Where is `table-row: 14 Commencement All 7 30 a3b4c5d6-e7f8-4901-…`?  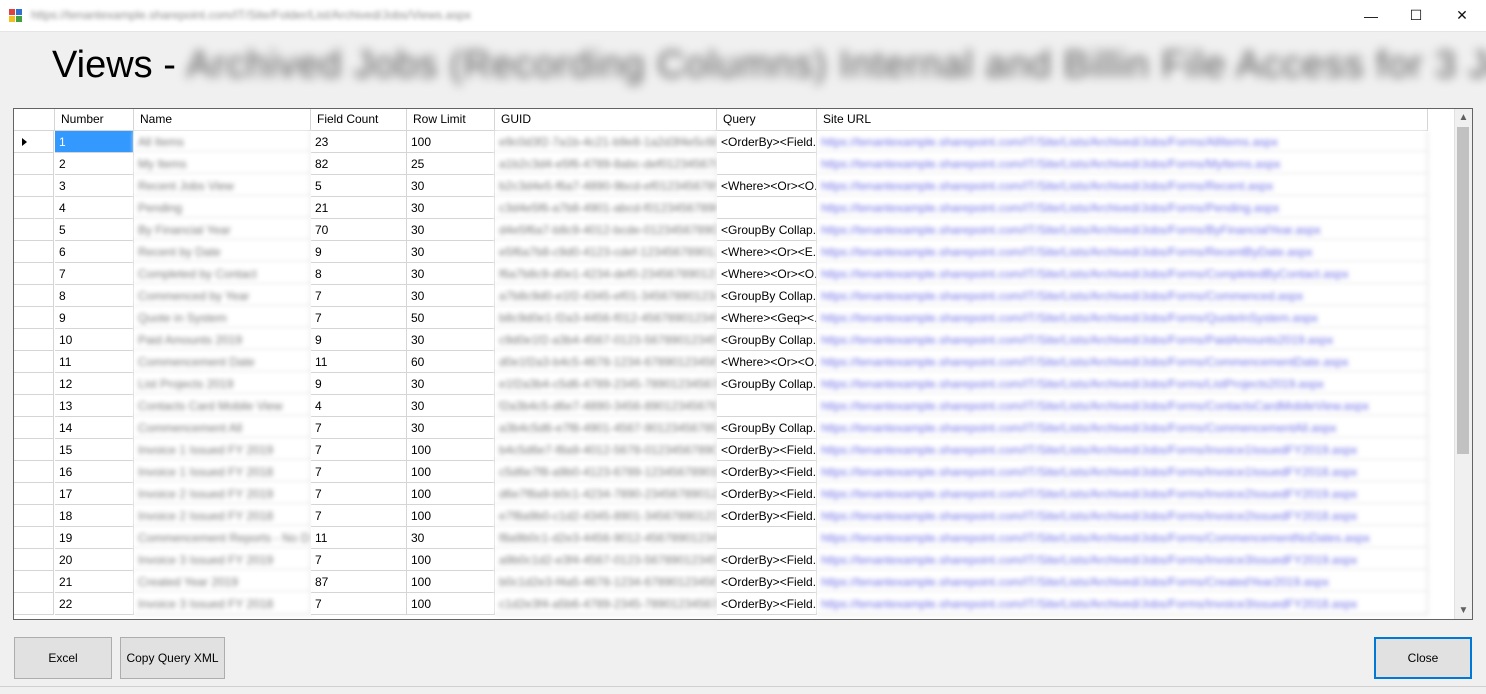 table-row: 14 Commencement All 7 30 a3b4c5d6-e7f8-4901-… is located at coordinates (721, 428).